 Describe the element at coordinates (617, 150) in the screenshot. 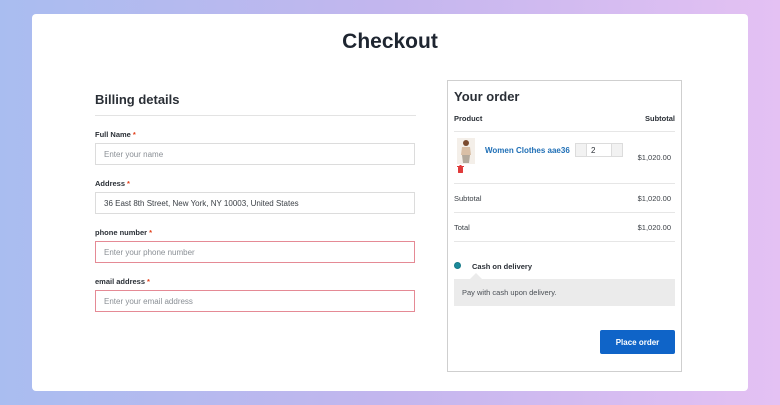

I see `quantity-increase-button` at that location.